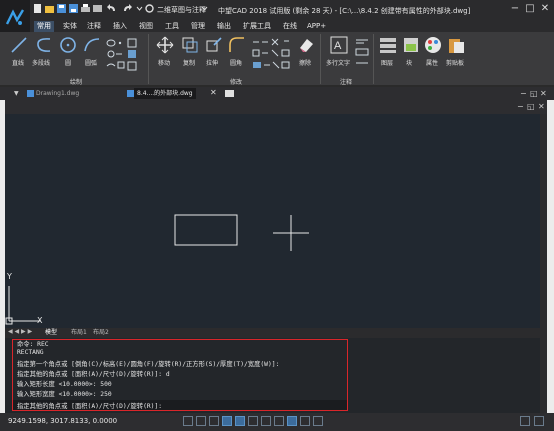  Describe the element at coordinates (530, 9) in the screenshot. I see `maximize-button: □` at that location.